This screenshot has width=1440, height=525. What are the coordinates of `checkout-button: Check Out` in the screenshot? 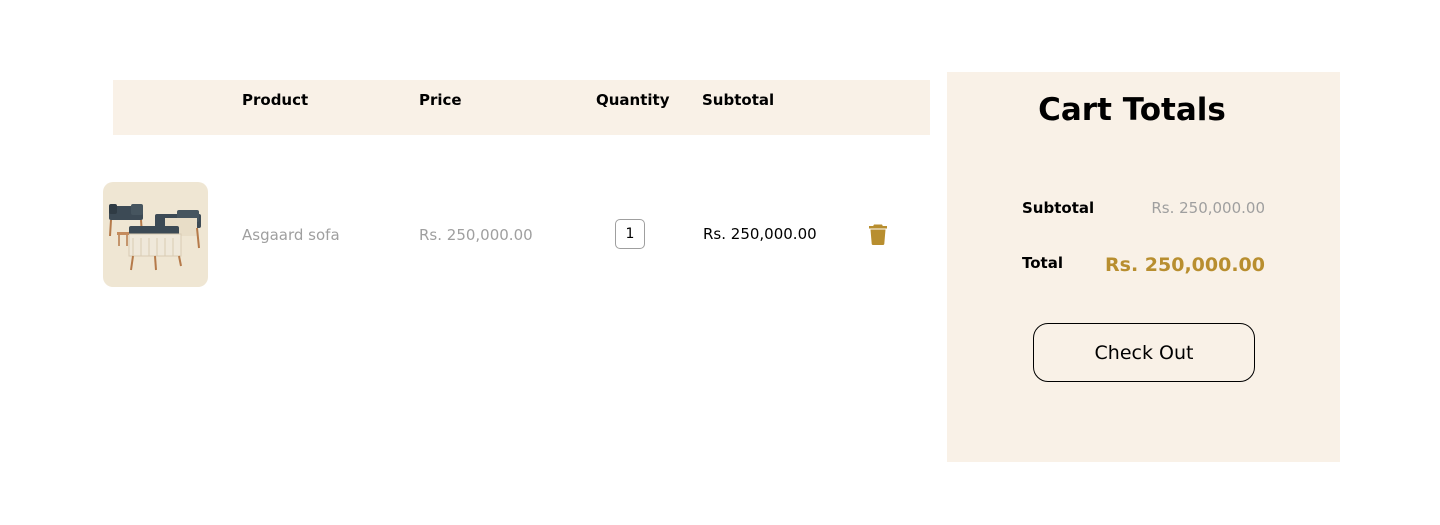 It's located at (1144, 352).